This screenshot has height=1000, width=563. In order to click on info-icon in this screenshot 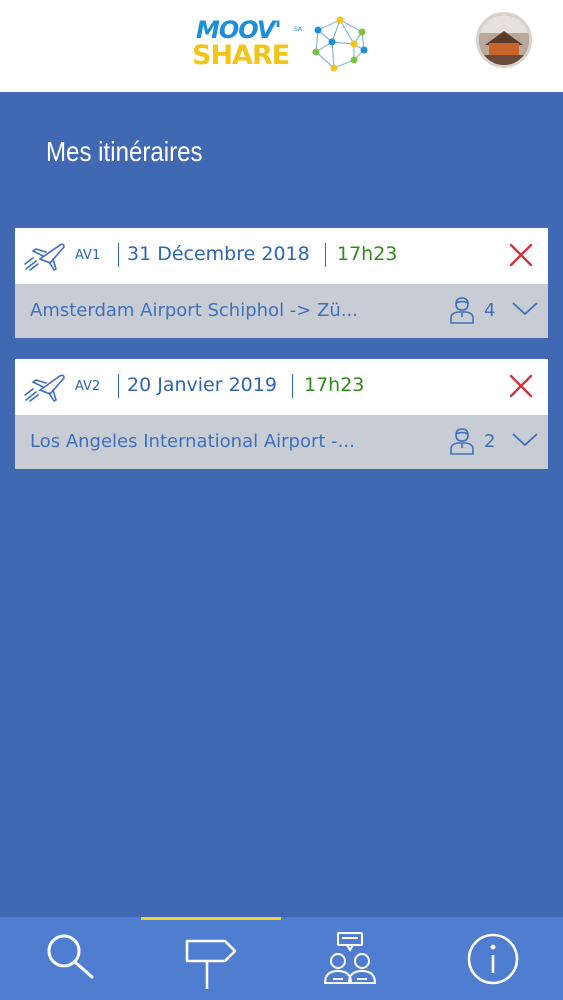, I will do `click(493, 959)`.